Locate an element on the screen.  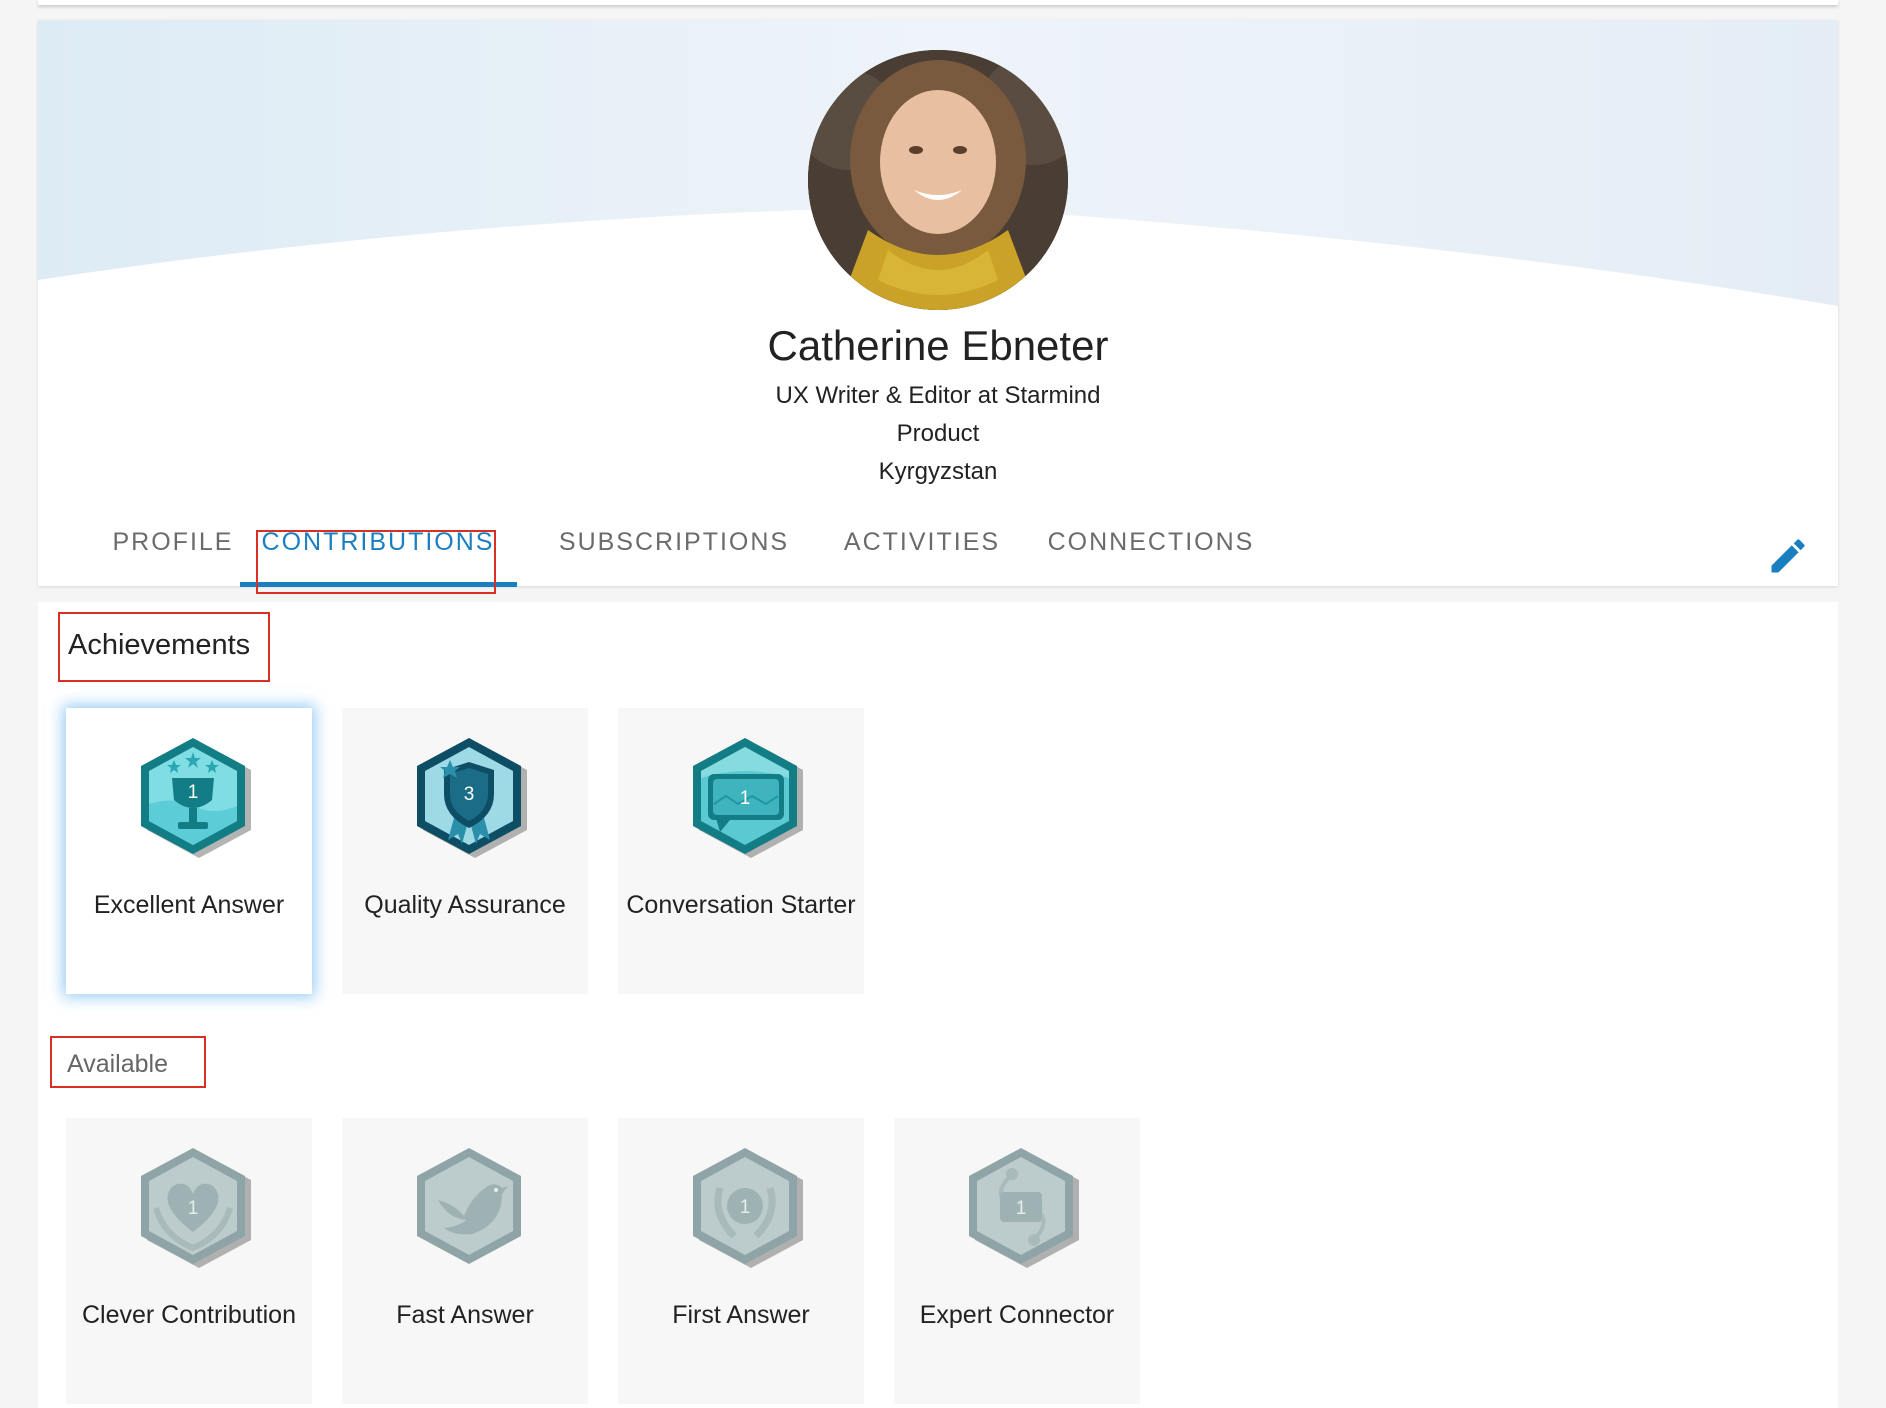
profile-location: Kyrgyzstan is located at coordinates (938, 471).